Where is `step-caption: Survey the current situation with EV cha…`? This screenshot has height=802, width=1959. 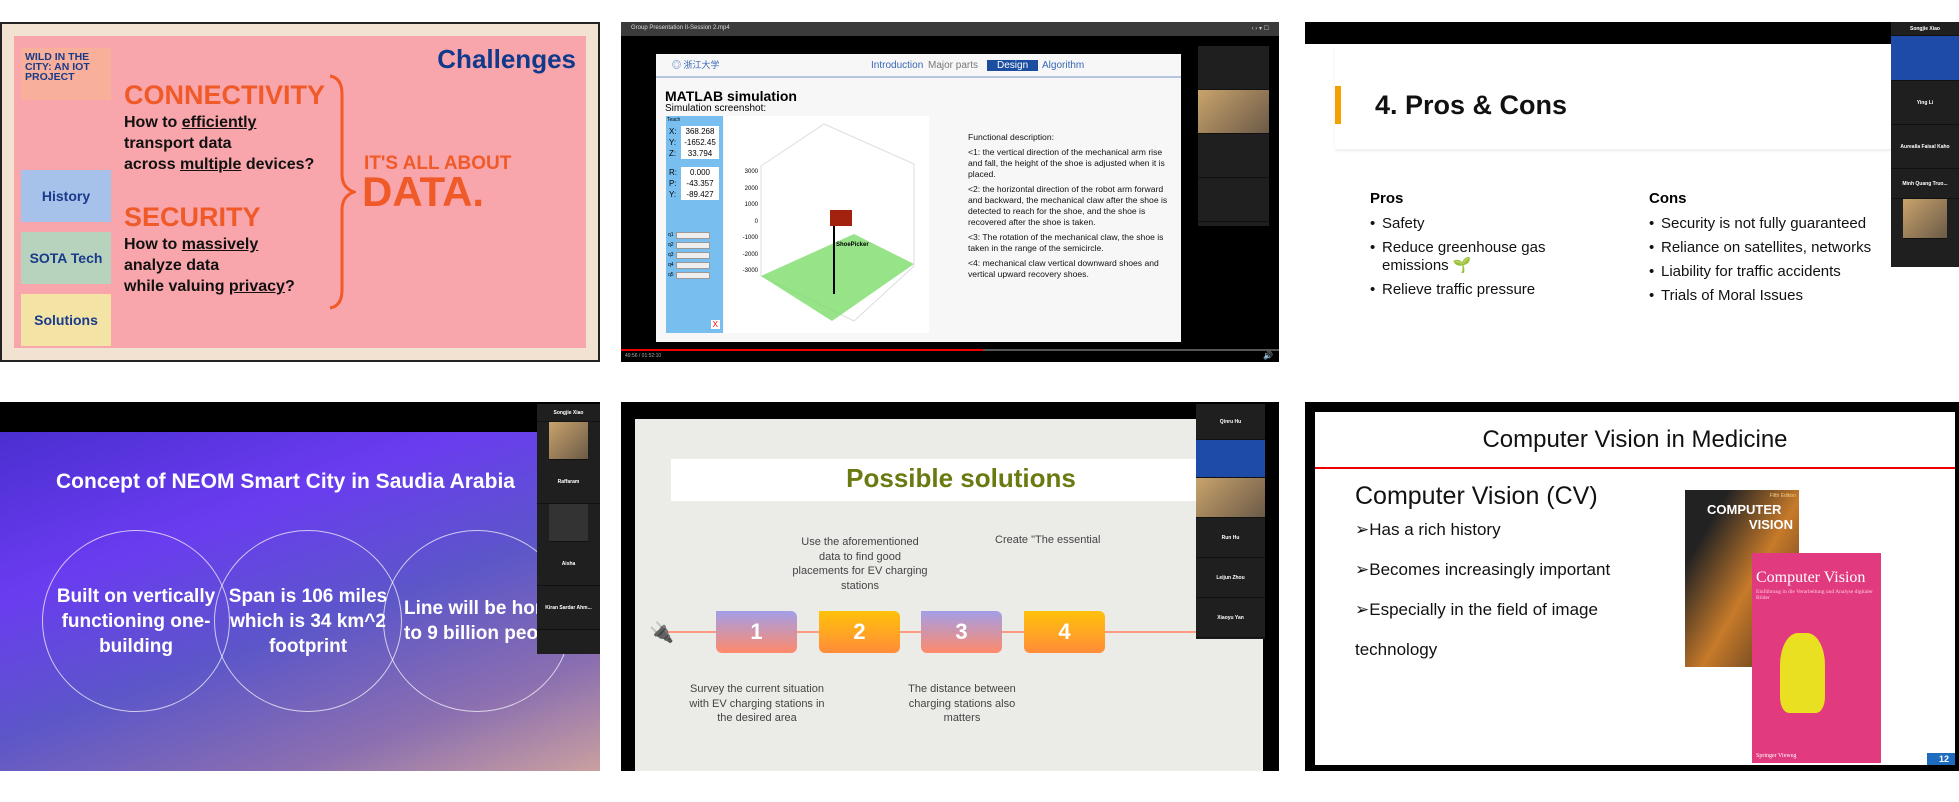 step-caption: Survey the current situation with EV cha… is located at coordinates (757, 703).